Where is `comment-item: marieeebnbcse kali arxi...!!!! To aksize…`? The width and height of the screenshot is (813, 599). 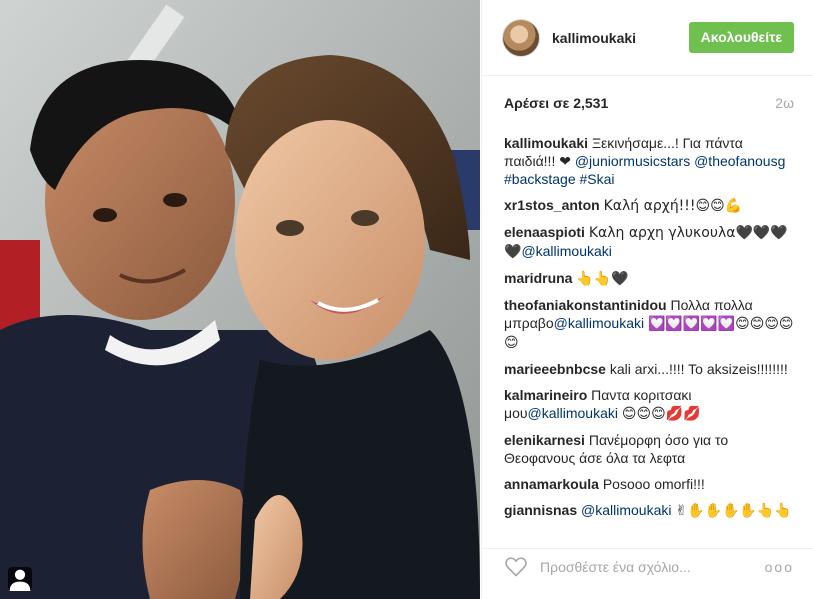
comment-item: marieeebnbcse kali arxi...!!!! To aksize… is located at coordinates (649, 369).